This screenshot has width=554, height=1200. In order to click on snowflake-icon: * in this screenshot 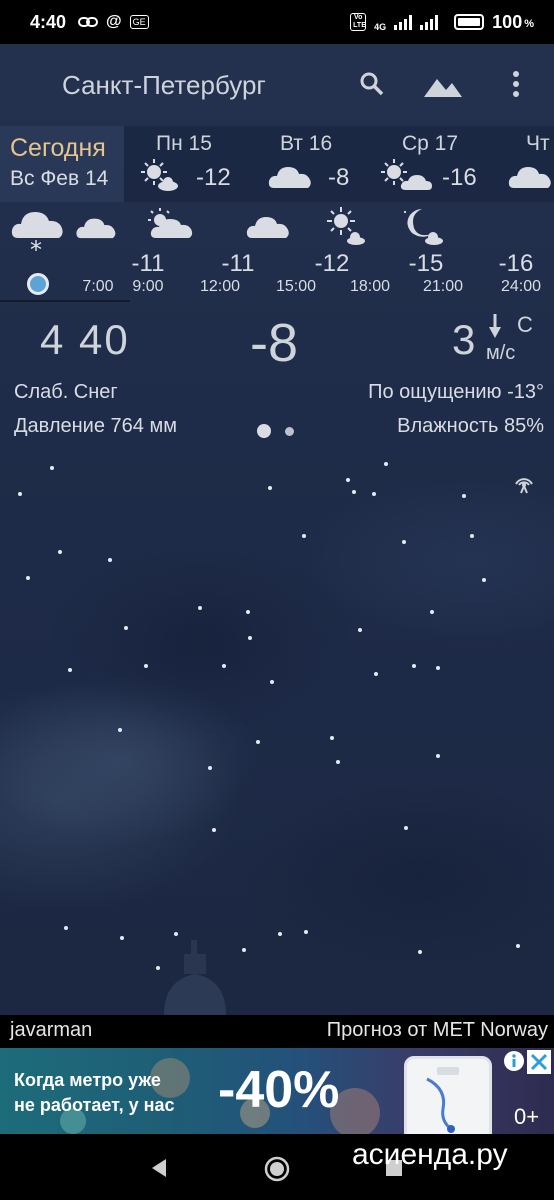, I will do `click(36, 250)`.